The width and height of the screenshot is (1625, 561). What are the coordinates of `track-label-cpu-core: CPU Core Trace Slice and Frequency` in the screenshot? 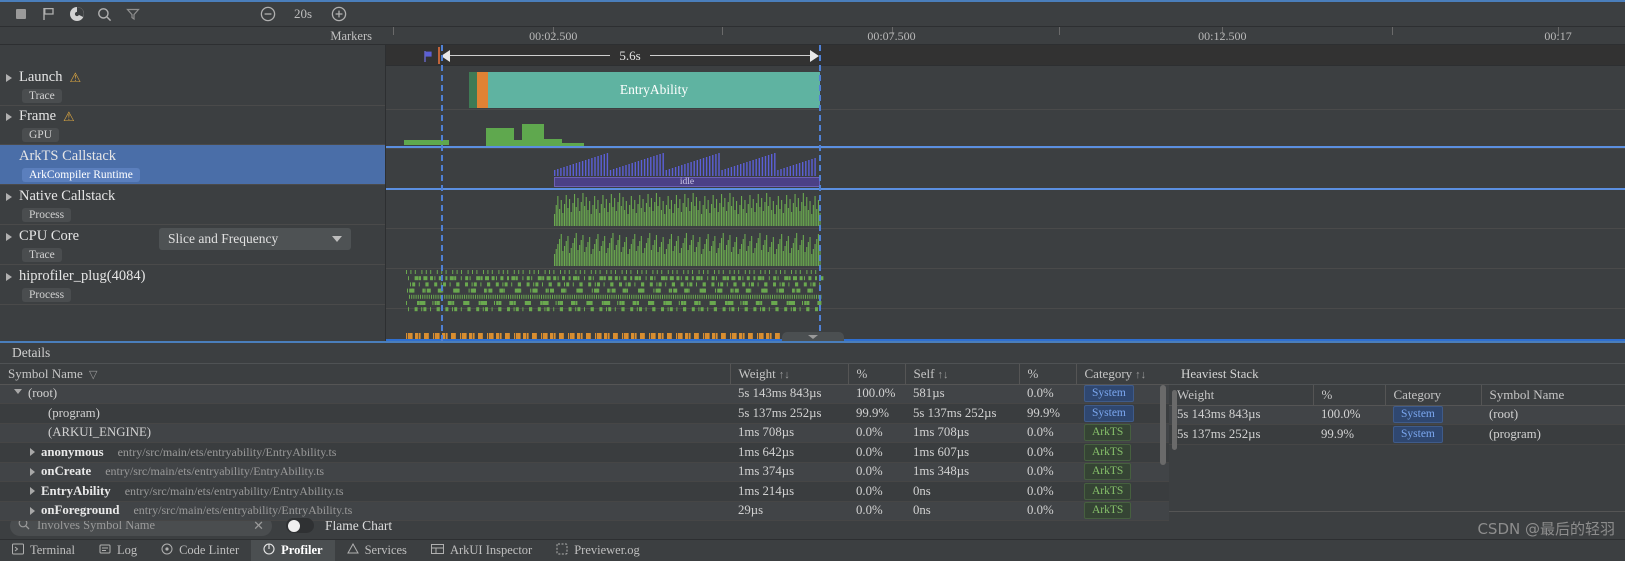 It's located at (192, 245).